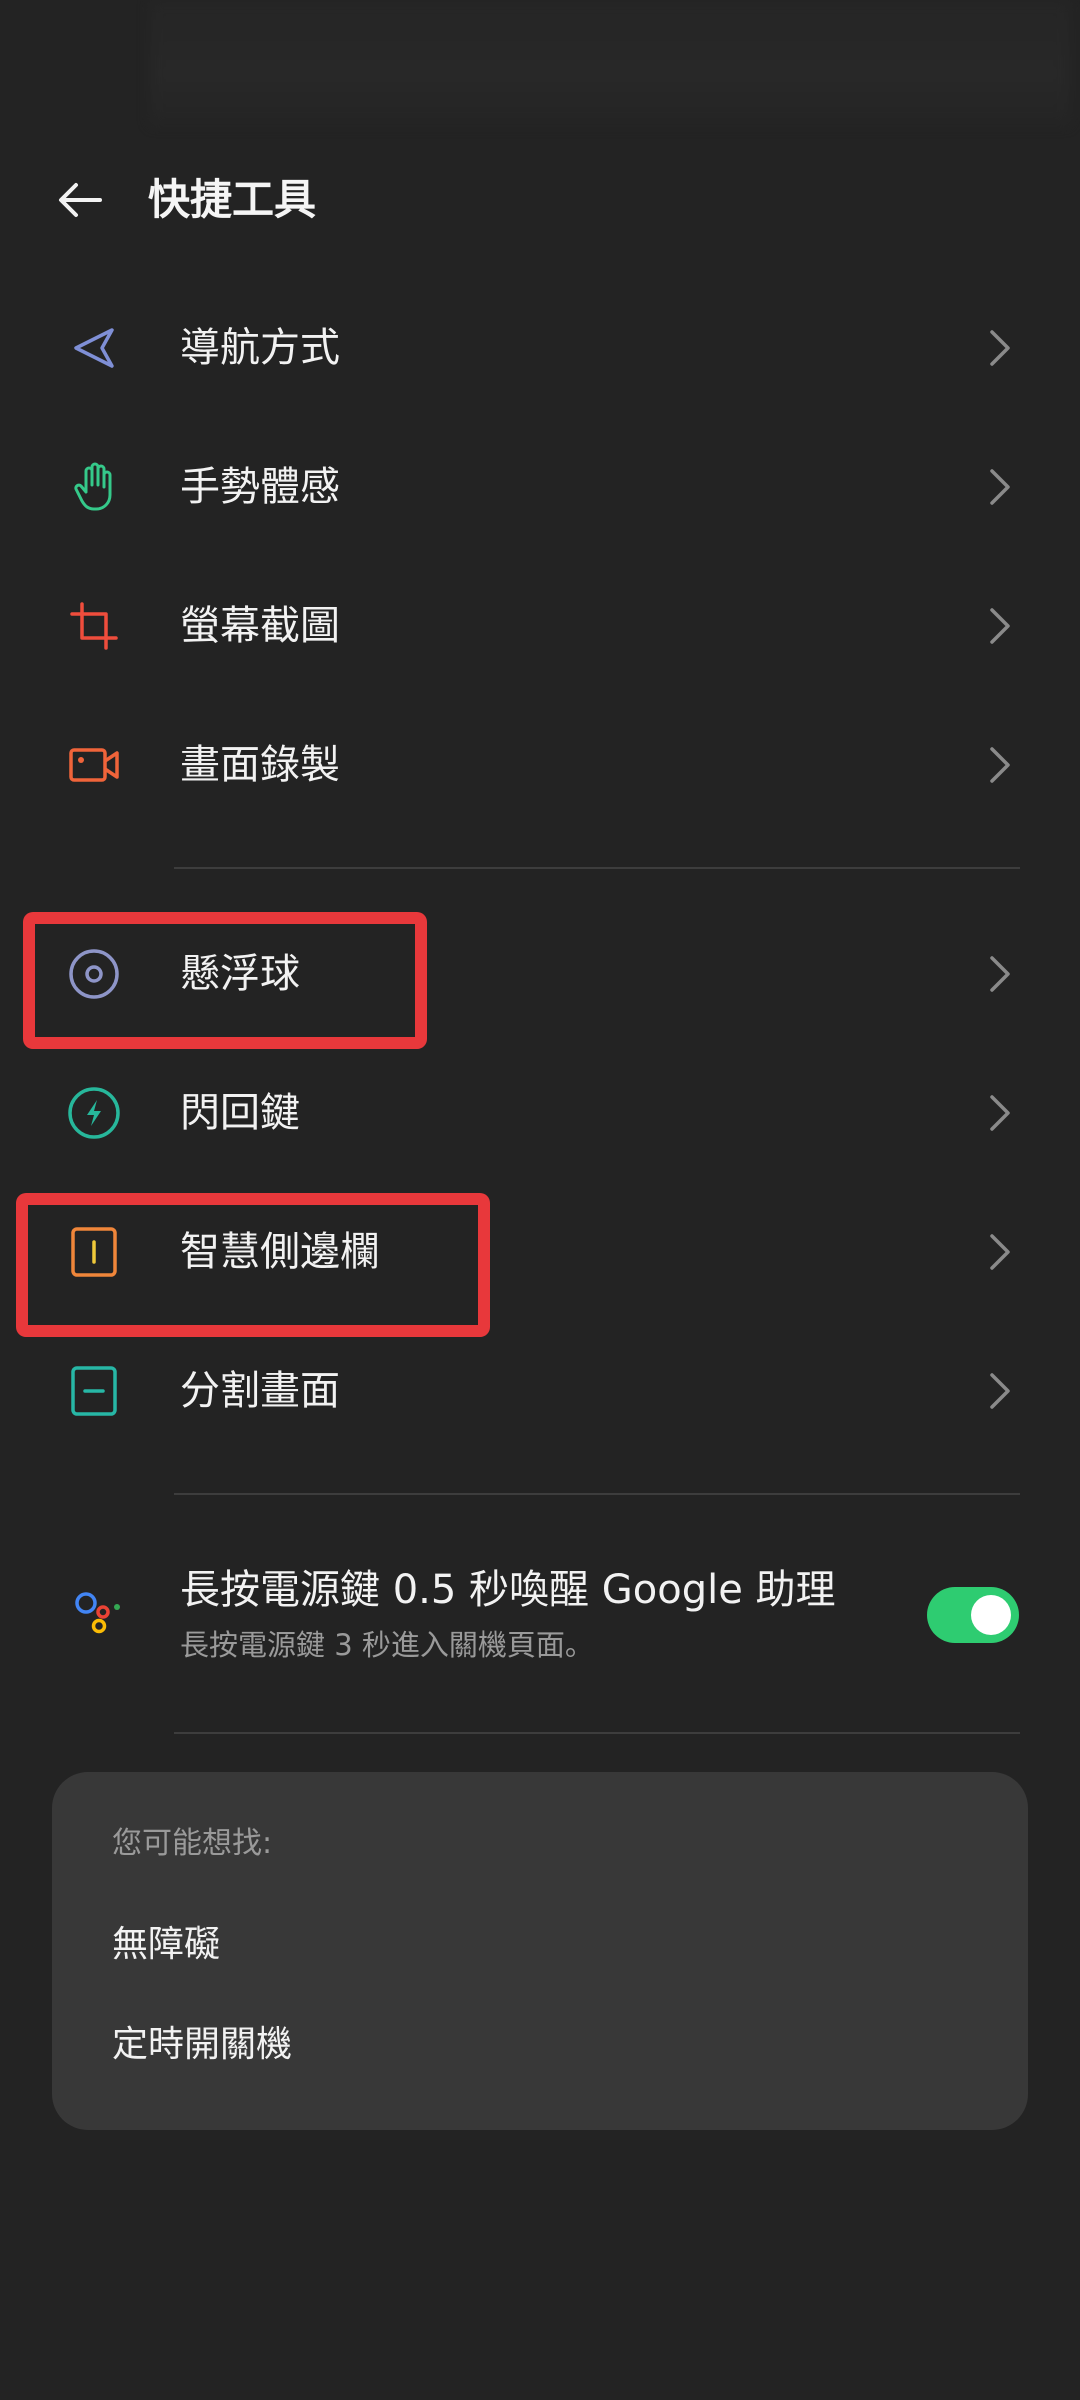  I want to click on highlight-box-smart-sidebar, so click(253, 1265).